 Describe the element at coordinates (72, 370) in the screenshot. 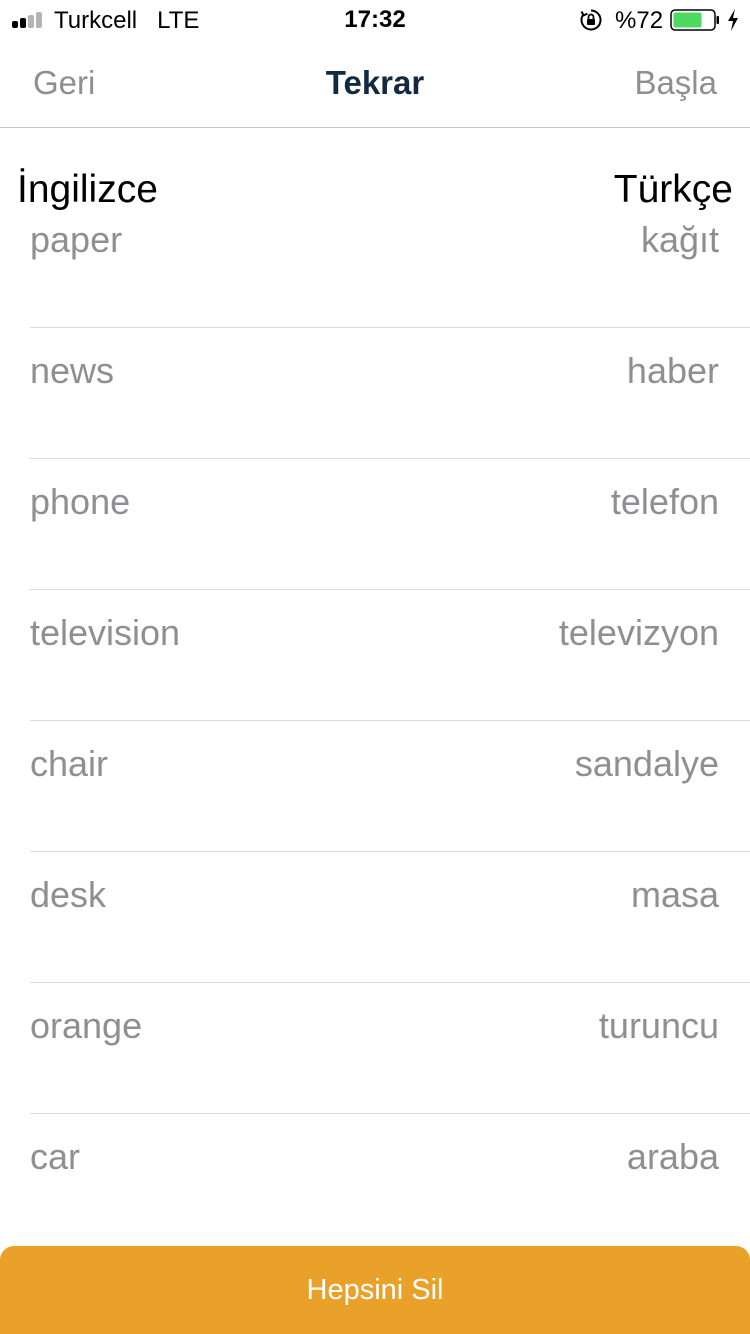

I see `word-english: news` at that location.